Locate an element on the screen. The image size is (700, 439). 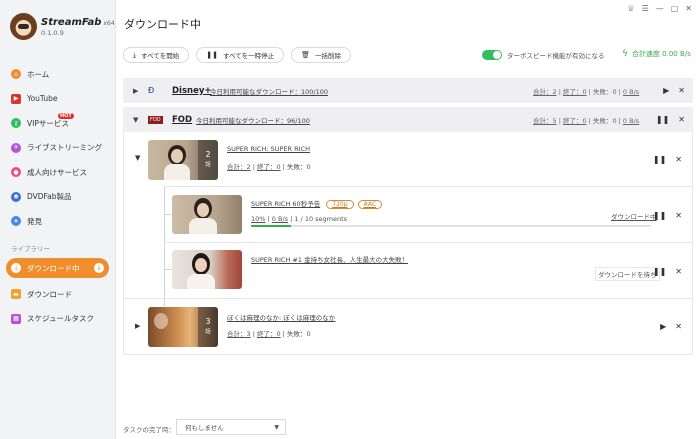
discover-icon: ✦ is located at coordinates (16, 221).